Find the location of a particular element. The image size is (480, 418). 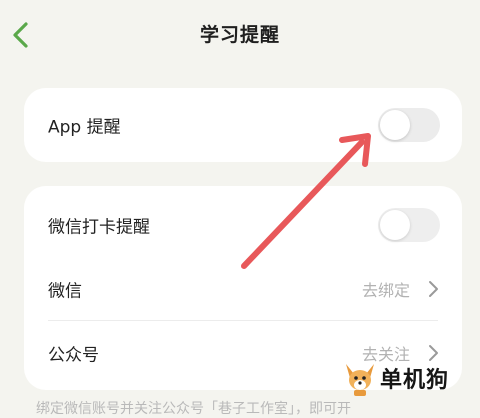

app-reminder-row: App 提醒 is located at coordinates (243, 125).